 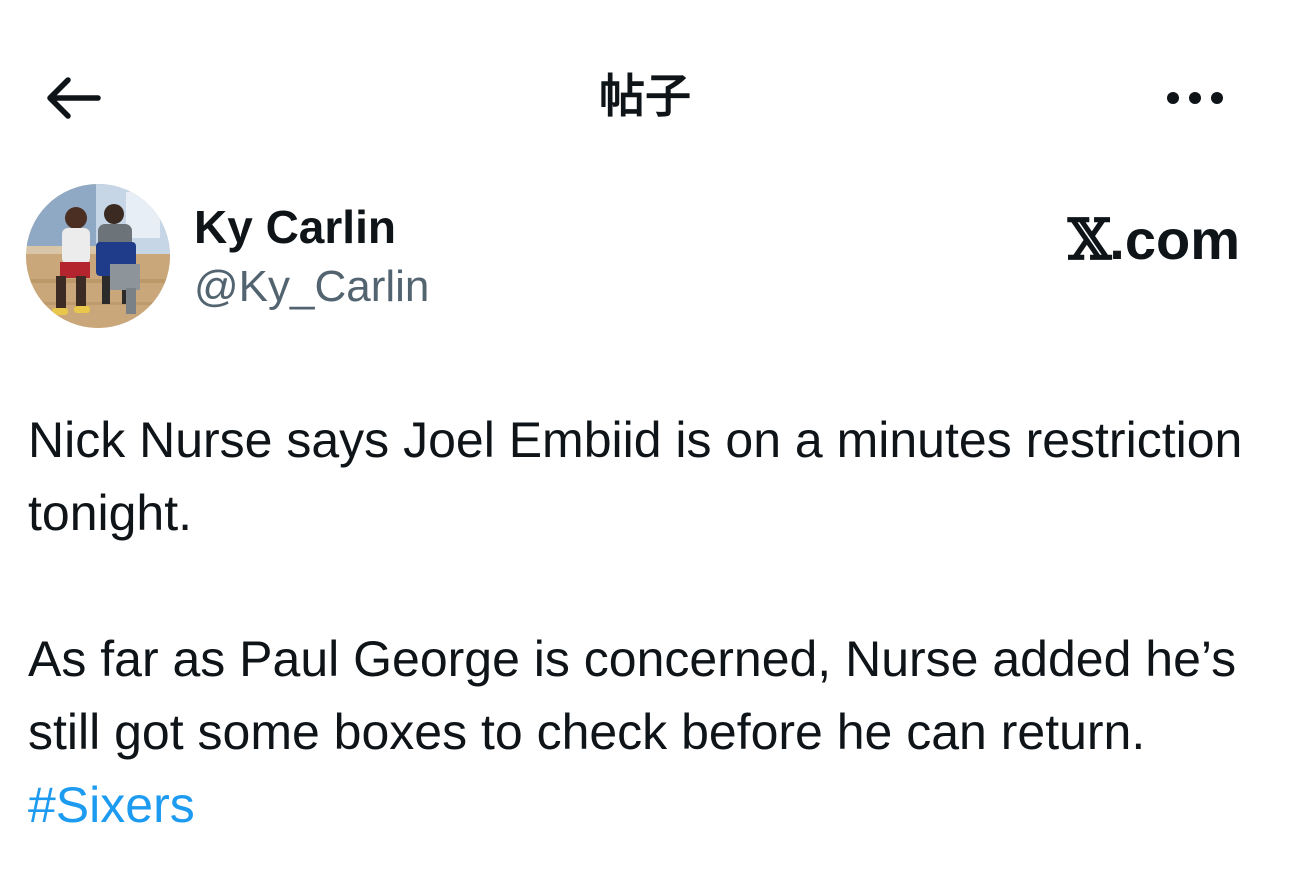 I want to click on more-options-button, so click(x=1195, y=98).